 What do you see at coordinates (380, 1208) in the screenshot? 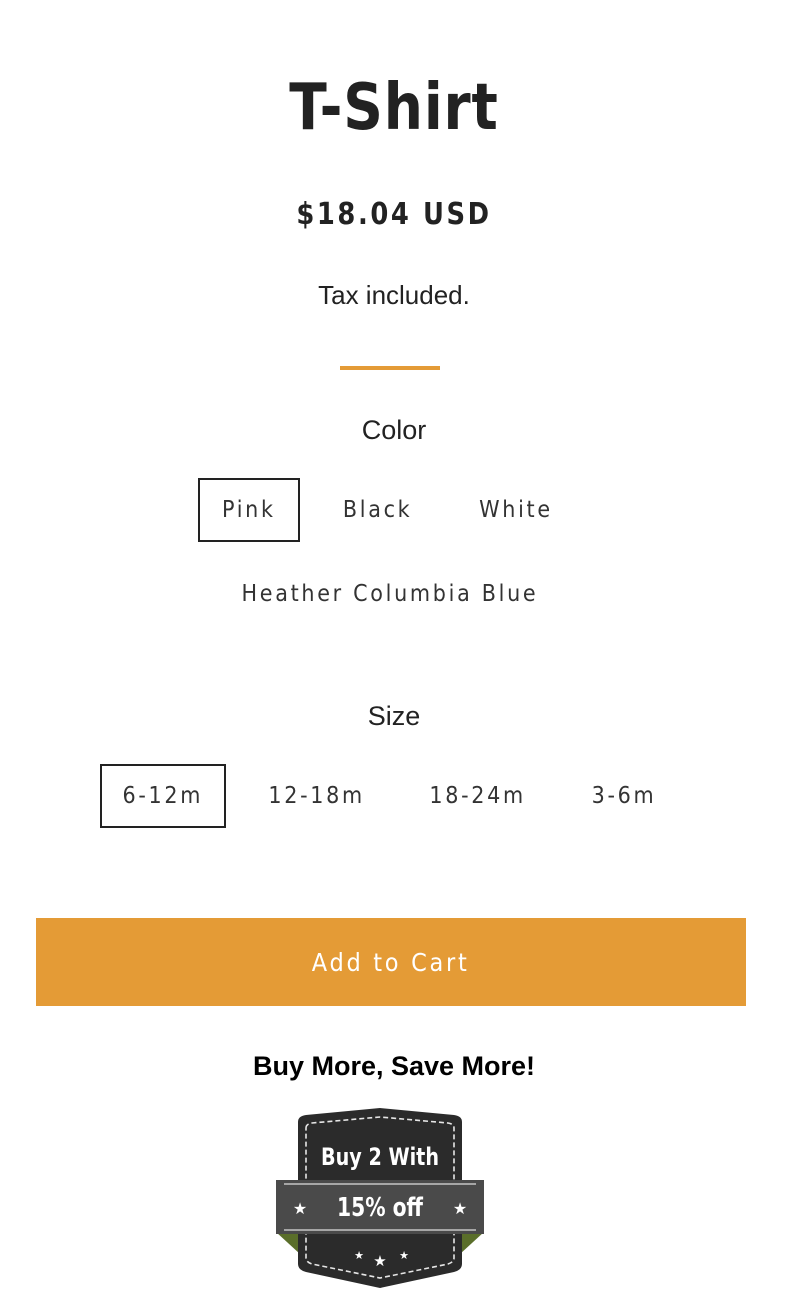
I see `badge-line-2: 15% off` at bounding box center [380, 1208].